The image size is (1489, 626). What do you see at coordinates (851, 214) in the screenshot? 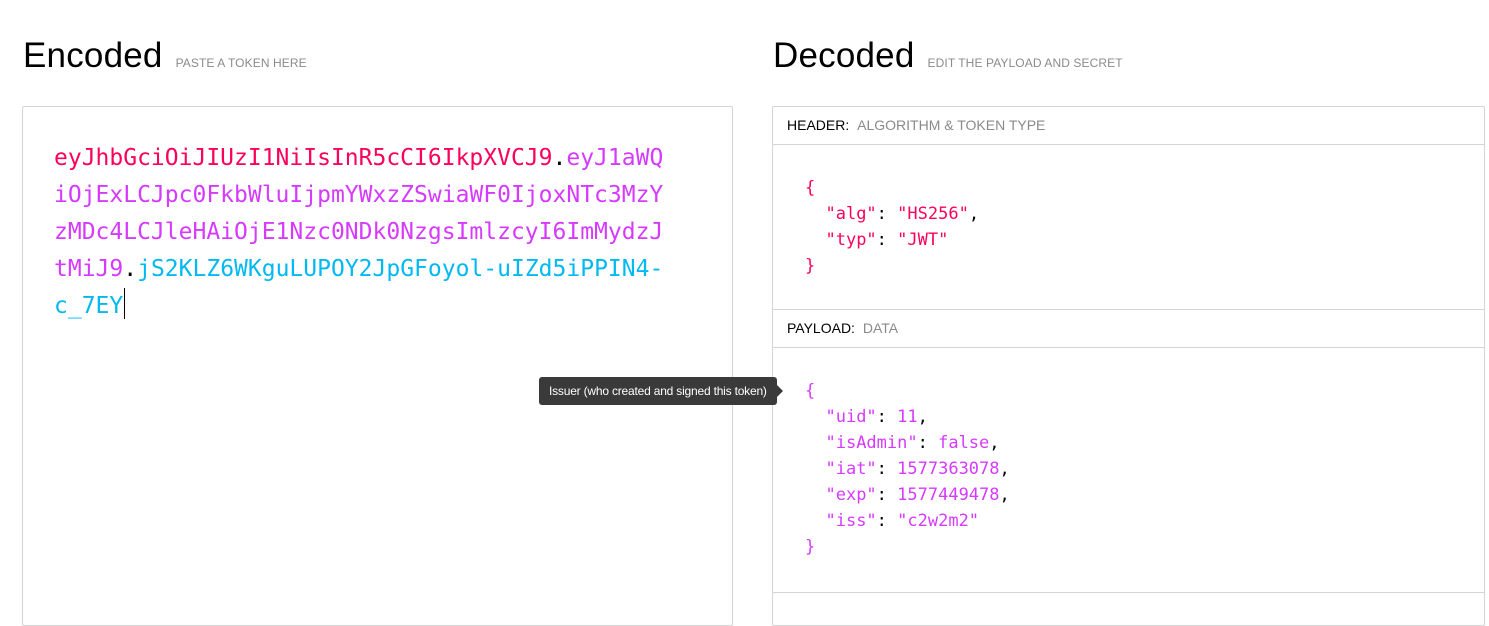
I see `json-key: "alg"` at bounding box center [851, 214].